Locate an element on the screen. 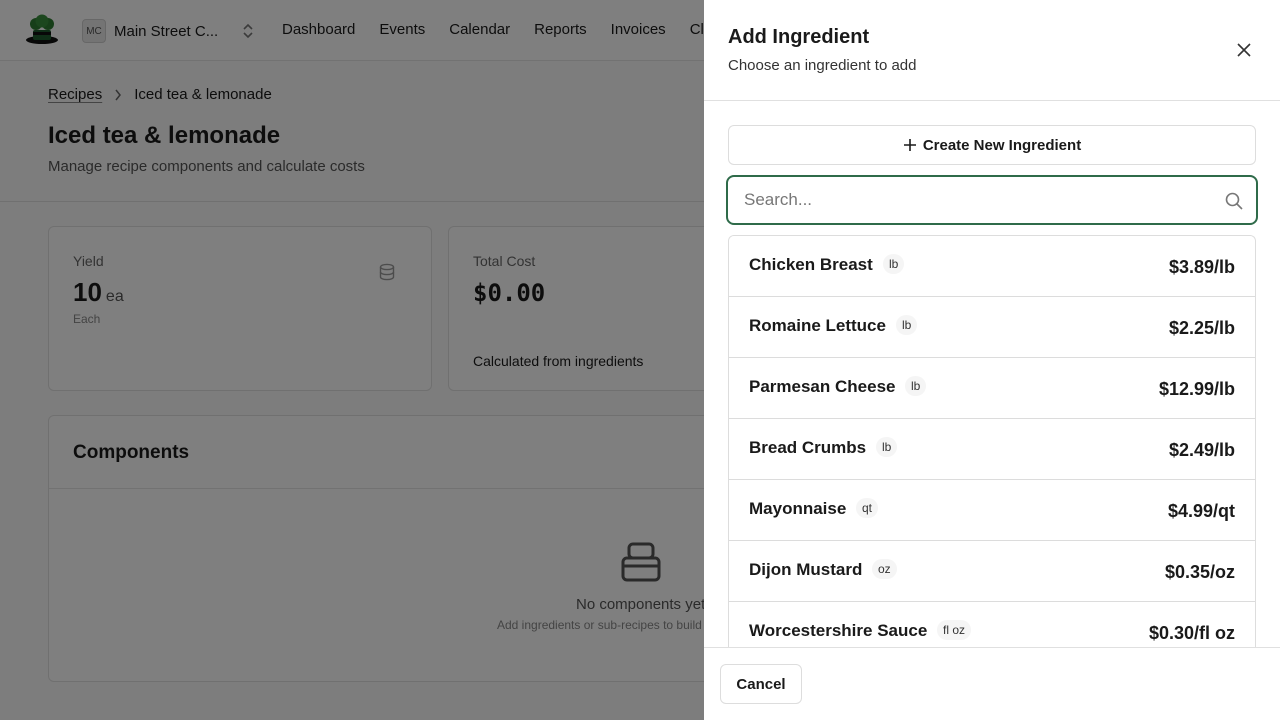  drawer-title: Add Ingredient is located at coordinates (799, 37).